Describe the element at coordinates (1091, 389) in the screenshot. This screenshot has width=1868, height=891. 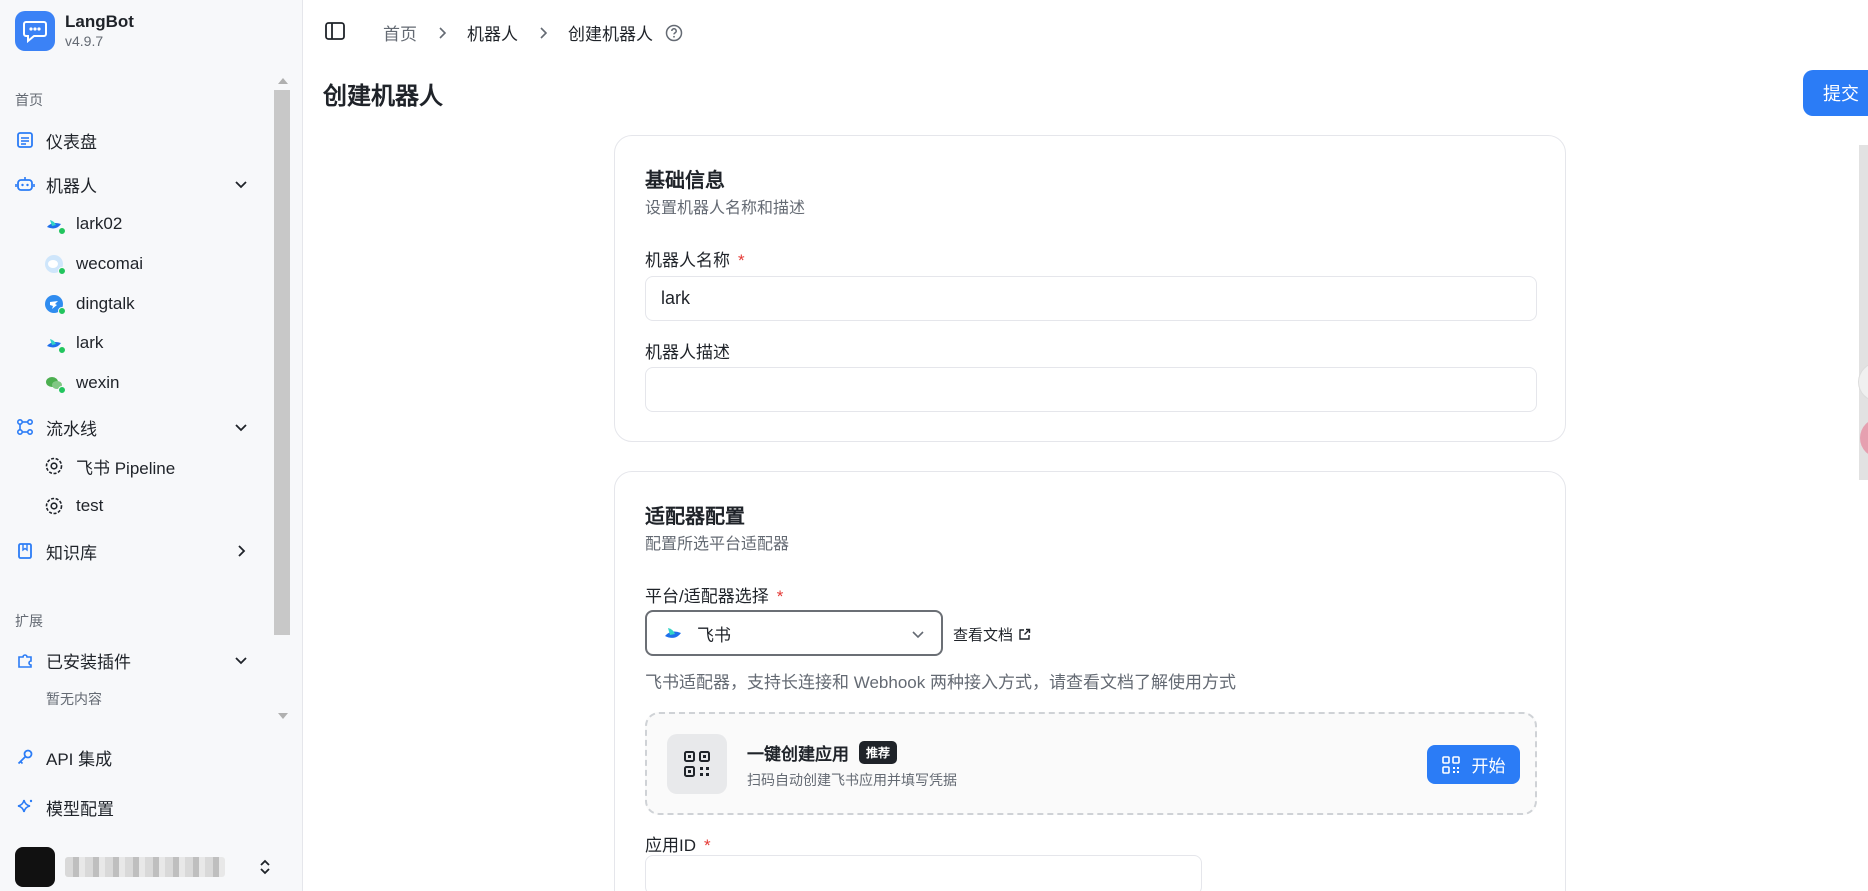
I see `bot-description-input` at that location.